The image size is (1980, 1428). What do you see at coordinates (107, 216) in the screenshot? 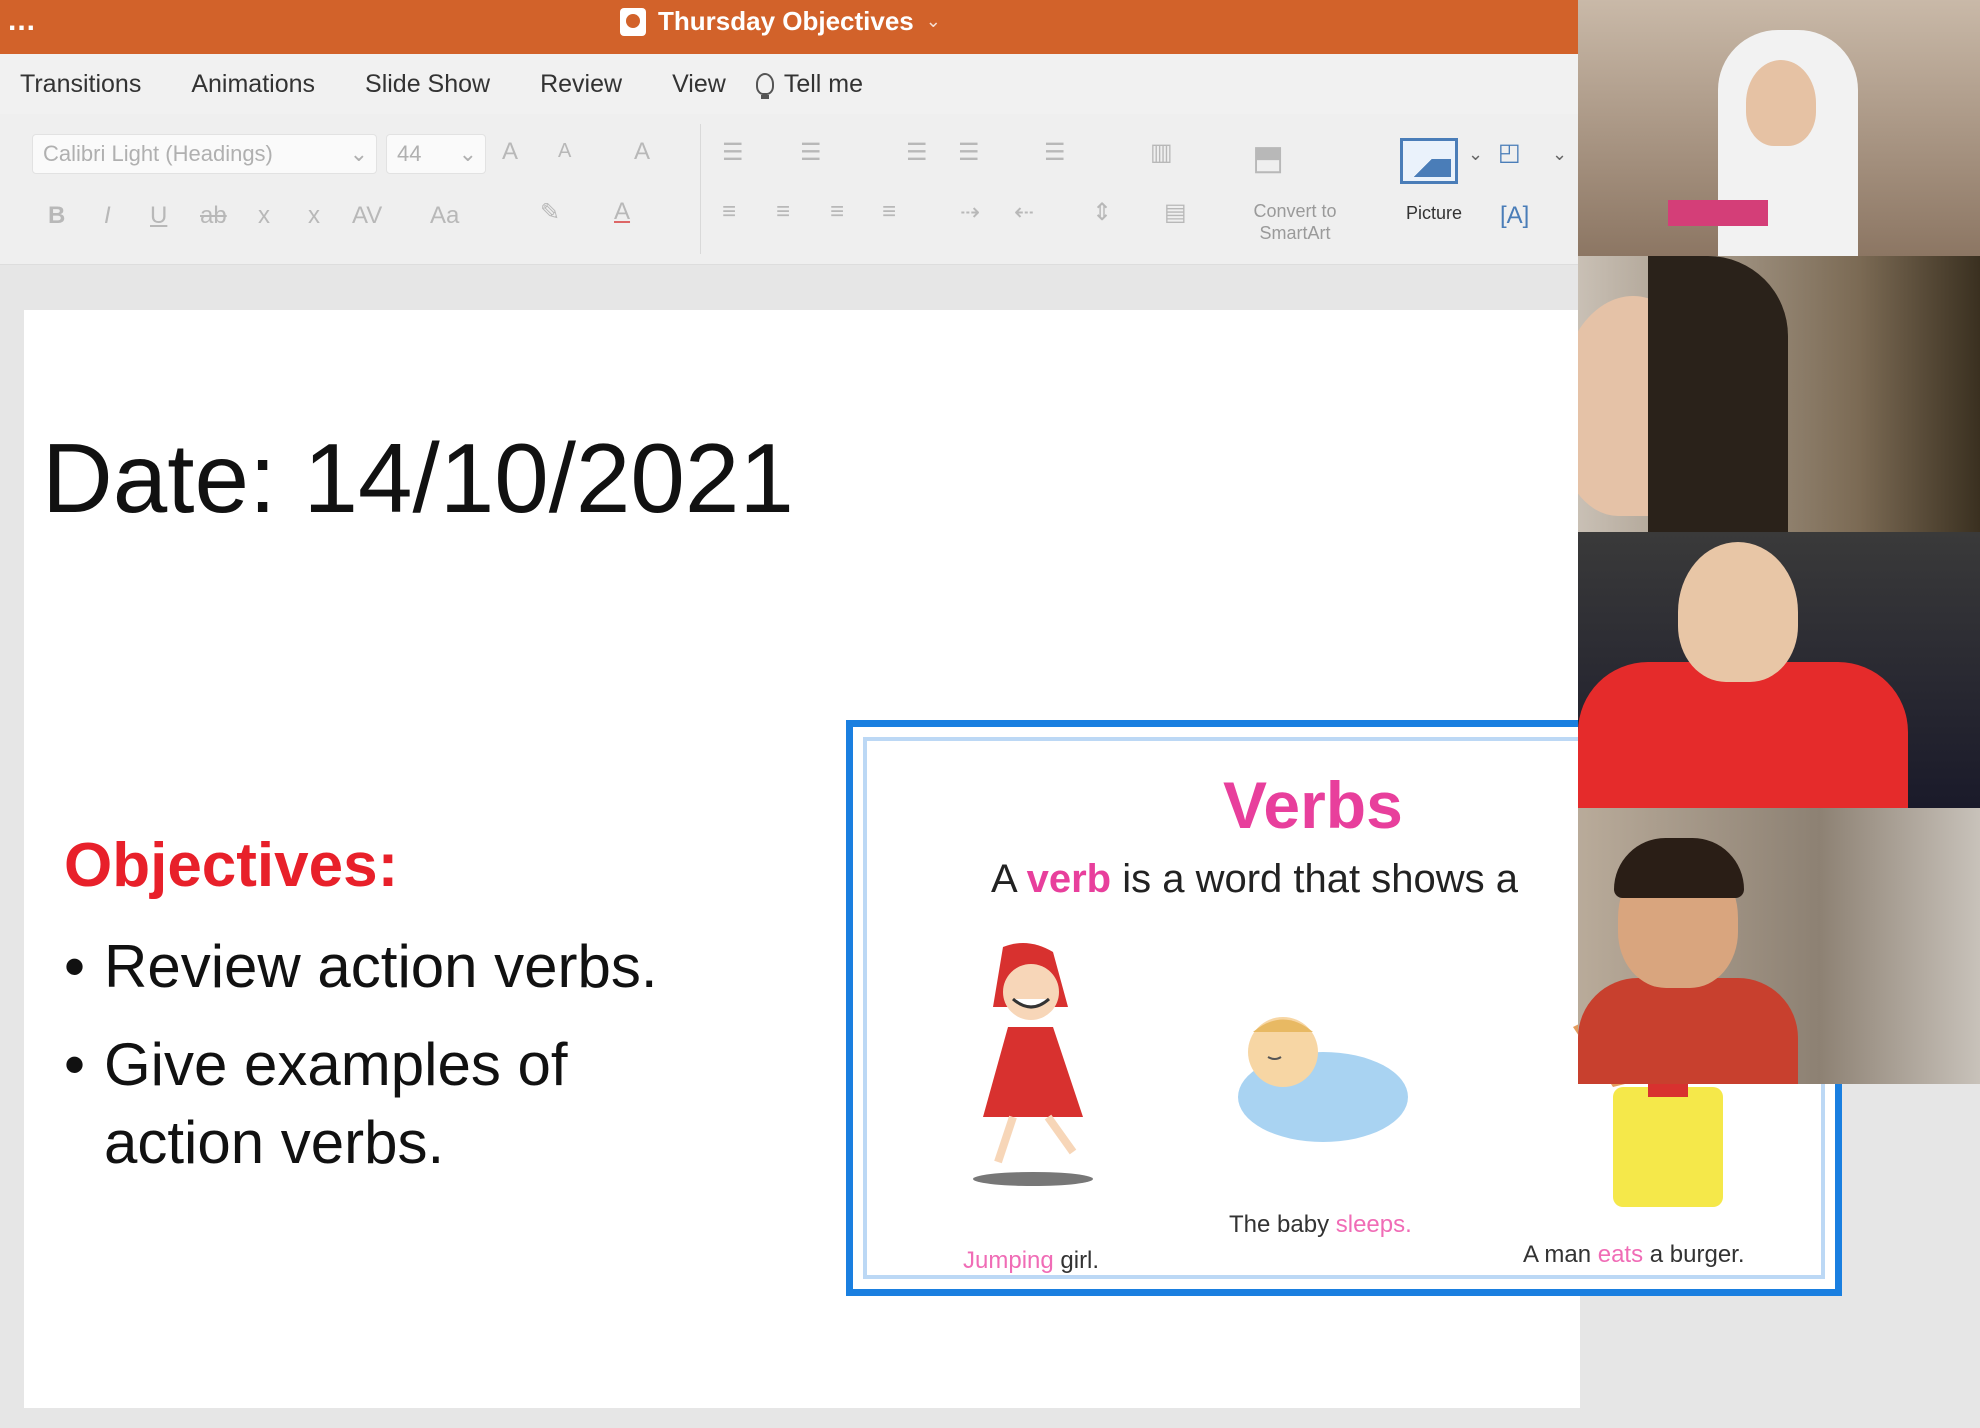
I see `italic-icon: I` at bounding box center [107, 216].